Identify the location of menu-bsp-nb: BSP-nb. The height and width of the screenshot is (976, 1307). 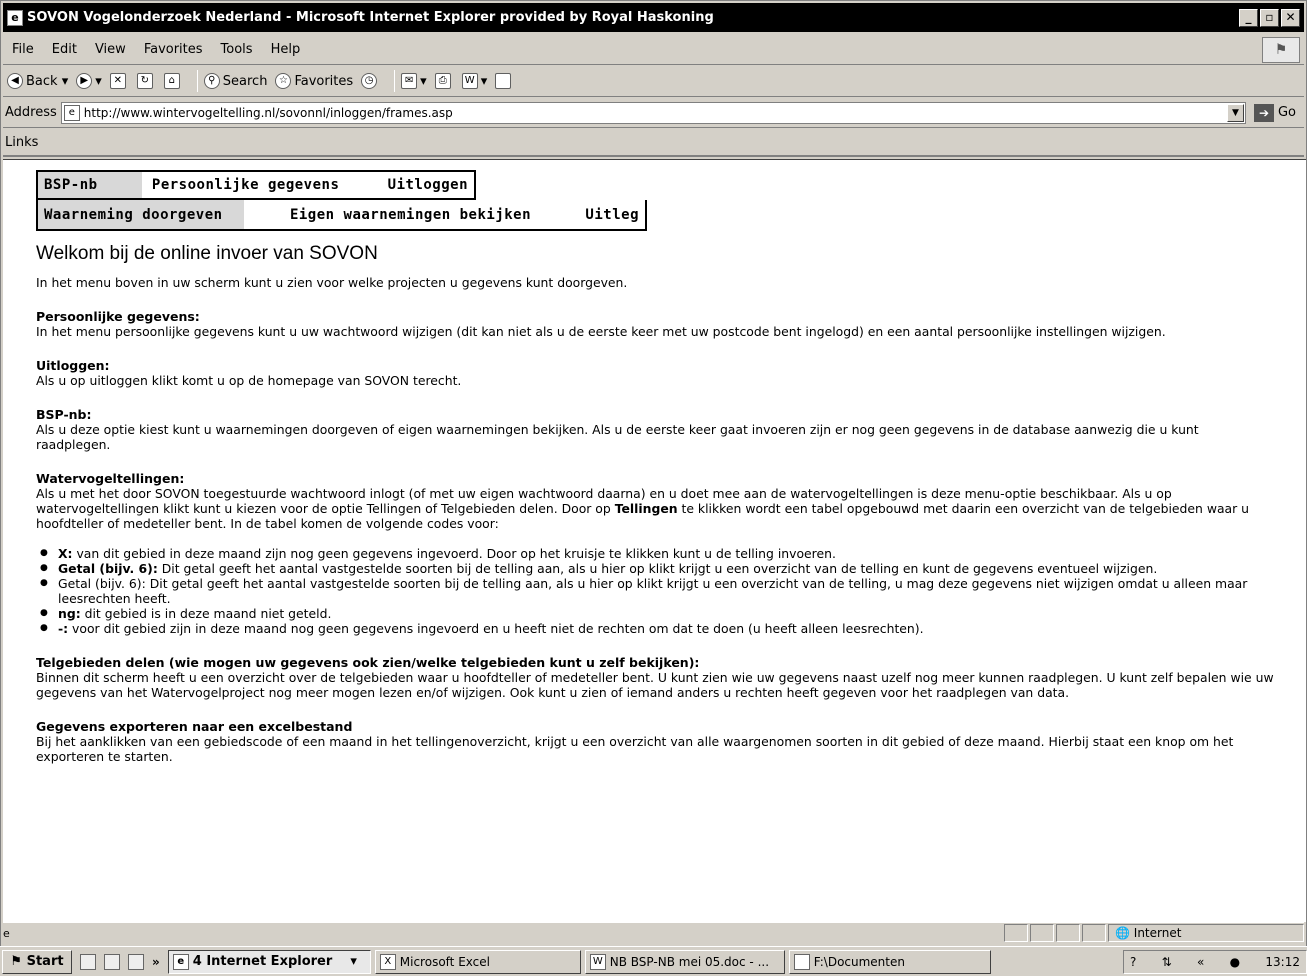
(90, 185).